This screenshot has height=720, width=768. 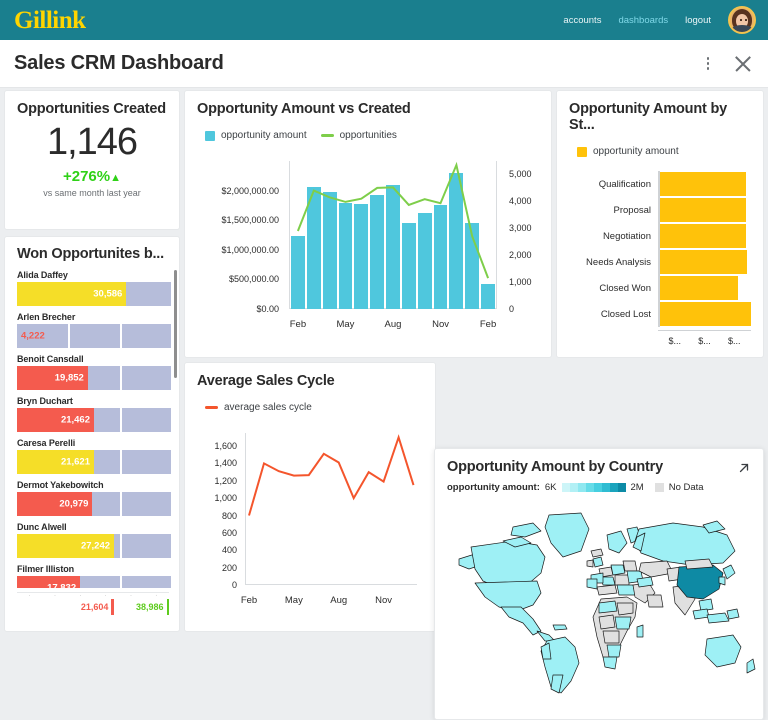 I want to click on bullet-row-name: Arlen Brecher, so click(x=46, y=317).